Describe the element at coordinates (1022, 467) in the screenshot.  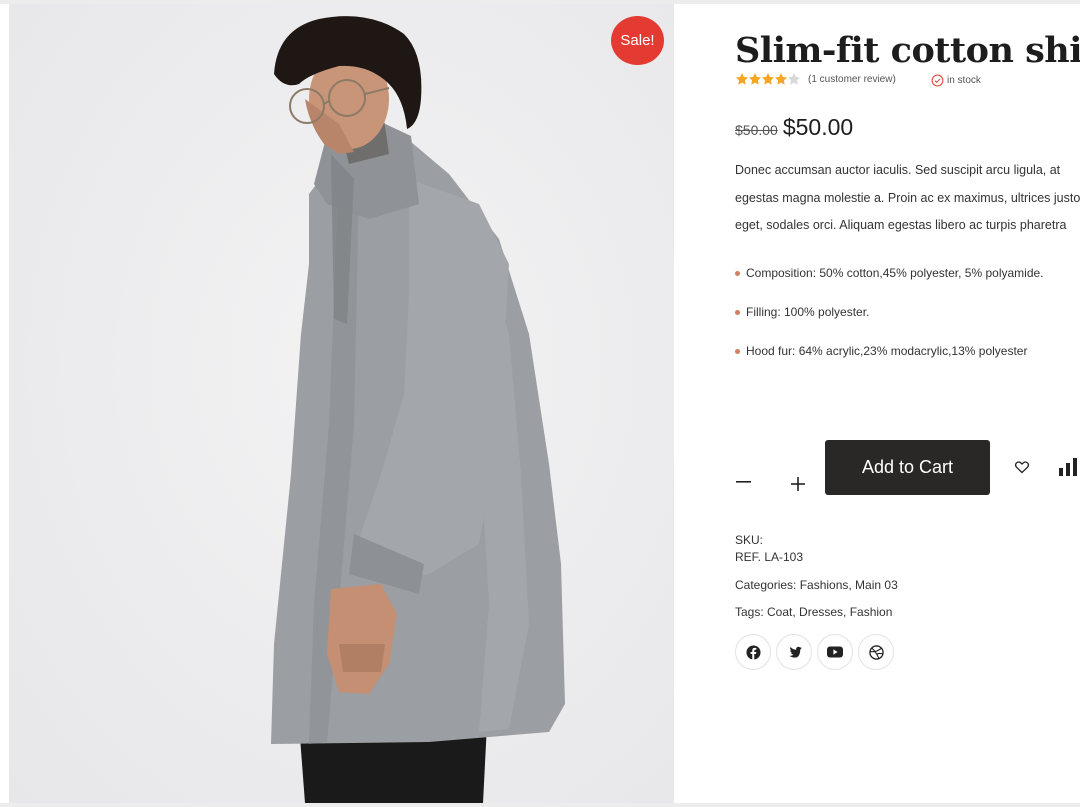
I see `heart-icon` at that location.